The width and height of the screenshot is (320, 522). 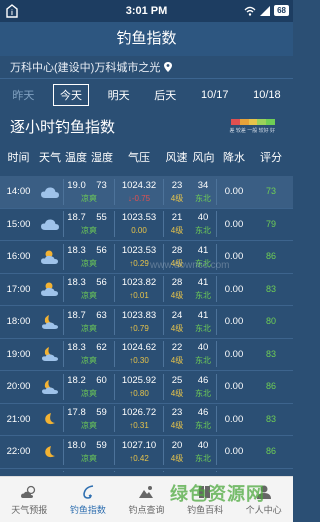 What do you see at coordinates (270, 223) in the screenshot?
I see `row-score: 79` at bounding box center [270, 223].